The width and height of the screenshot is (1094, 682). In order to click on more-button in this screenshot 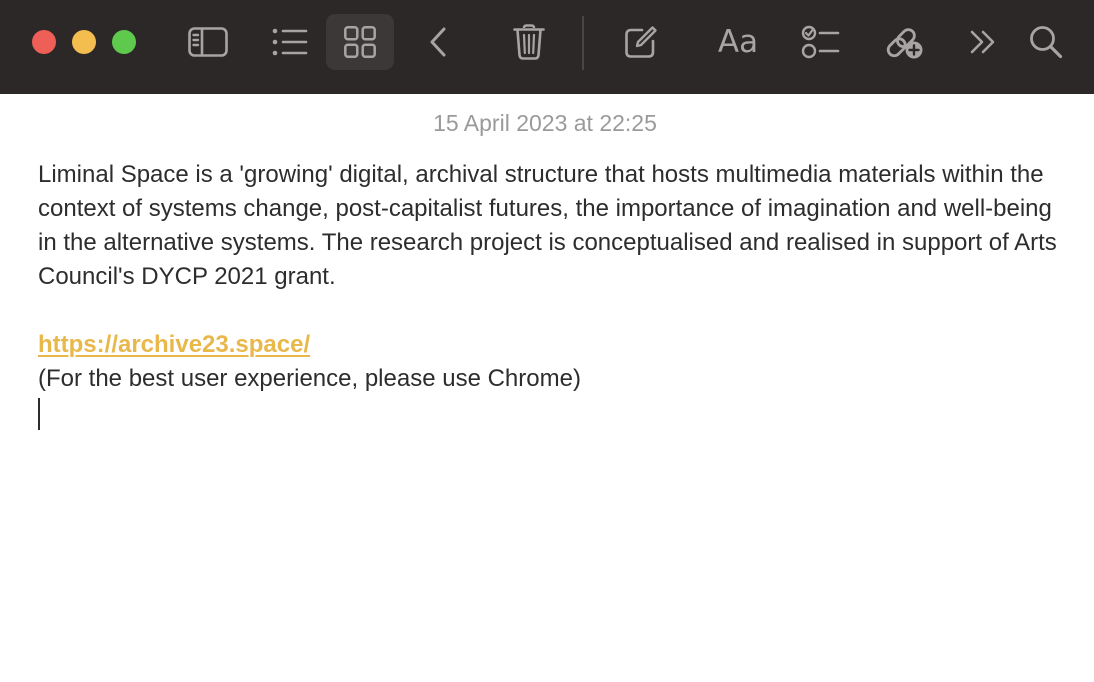, I will do `click(983, 42)`.